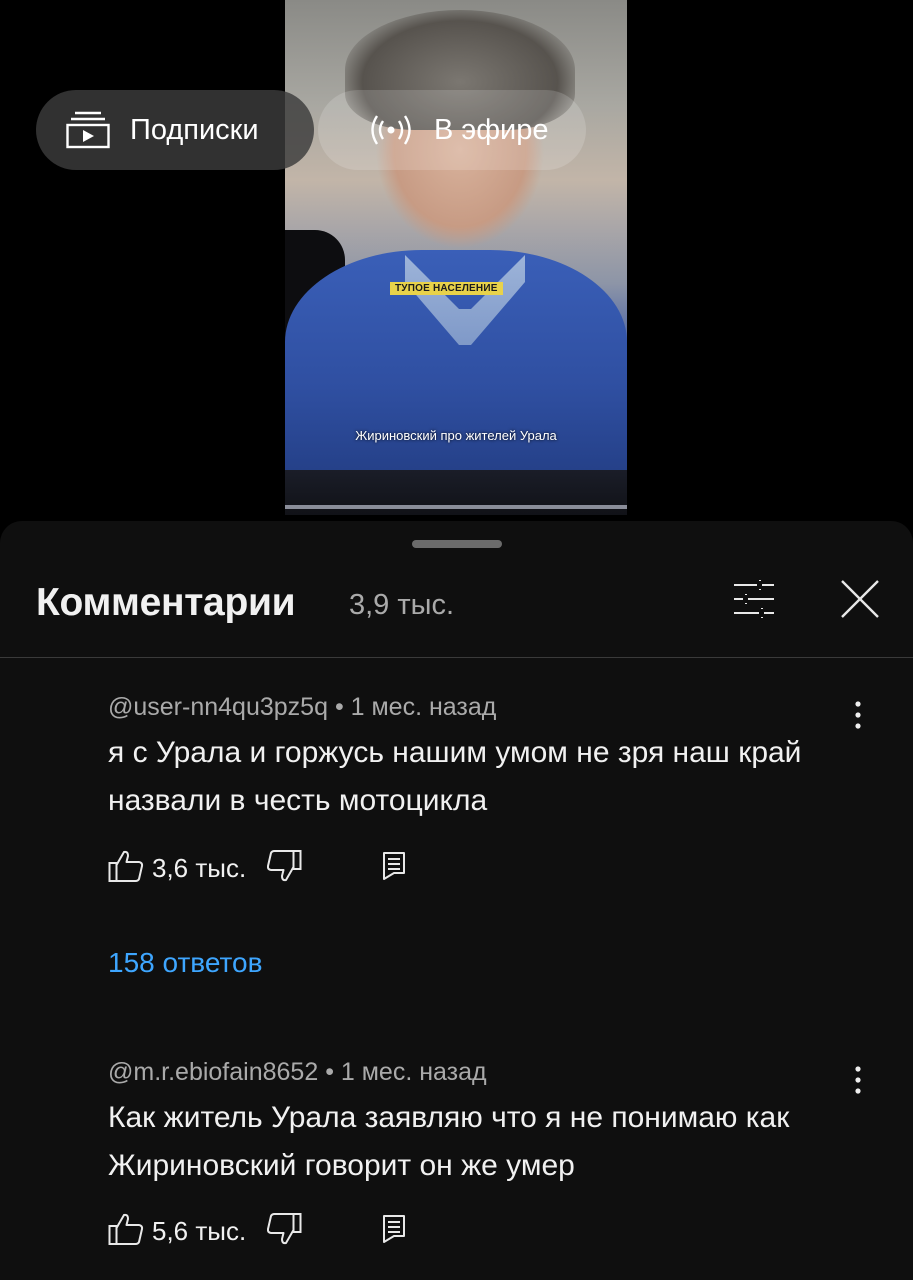 The width and height of the screenshot is (913, 1280). I want to click on video-stripe, so click(456, 507).